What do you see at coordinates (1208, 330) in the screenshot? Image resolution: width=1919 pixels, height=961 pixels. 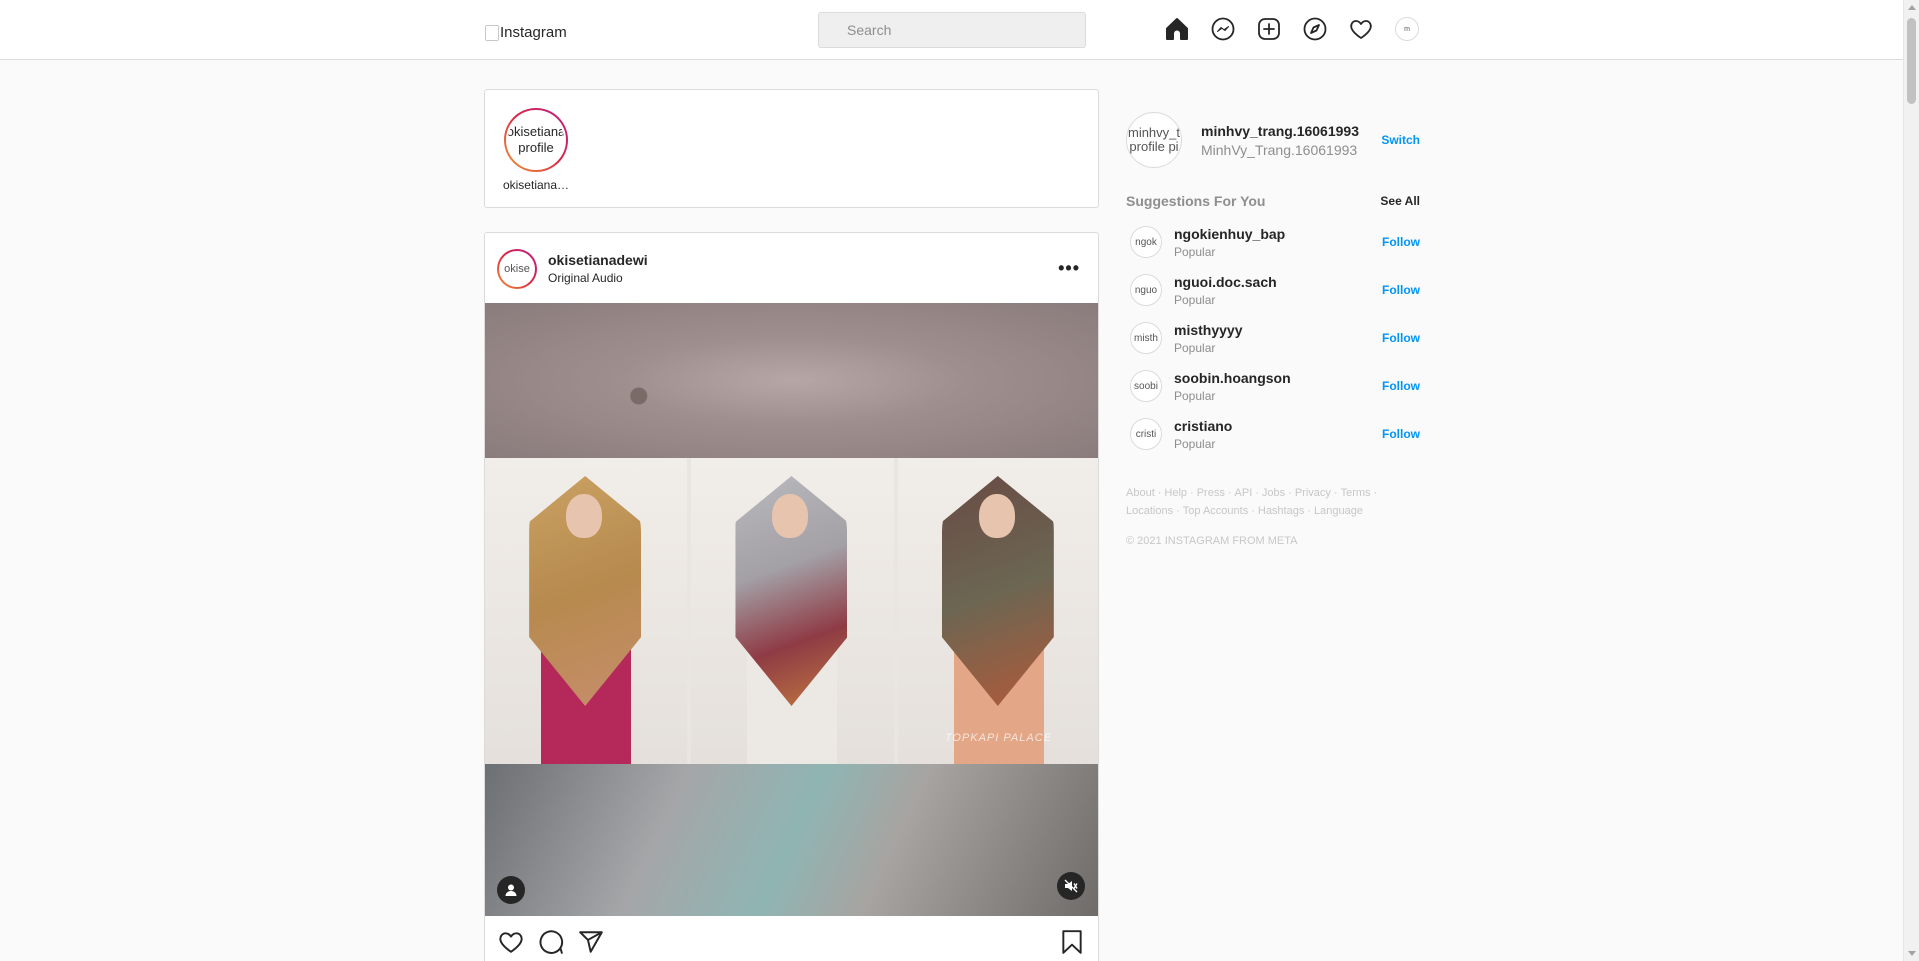 I see `suggestion-username: misthyyyy` at bounding box center [1208, 330].